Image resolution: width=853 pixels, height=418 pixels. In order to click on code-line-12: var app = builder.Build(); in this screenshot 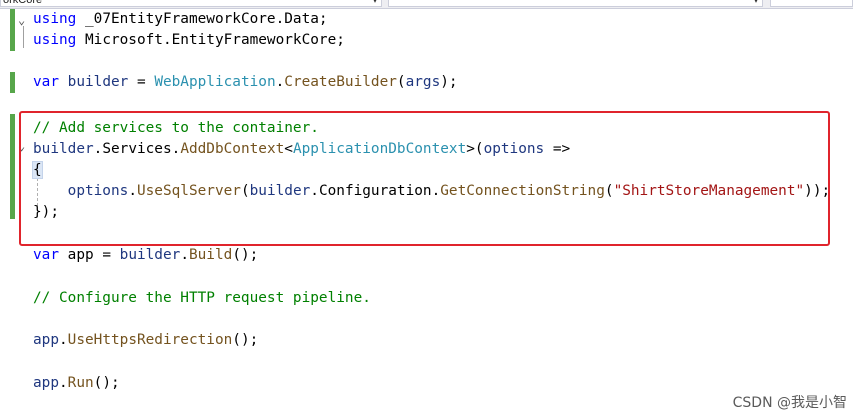, I will do `click(145, 255)`.